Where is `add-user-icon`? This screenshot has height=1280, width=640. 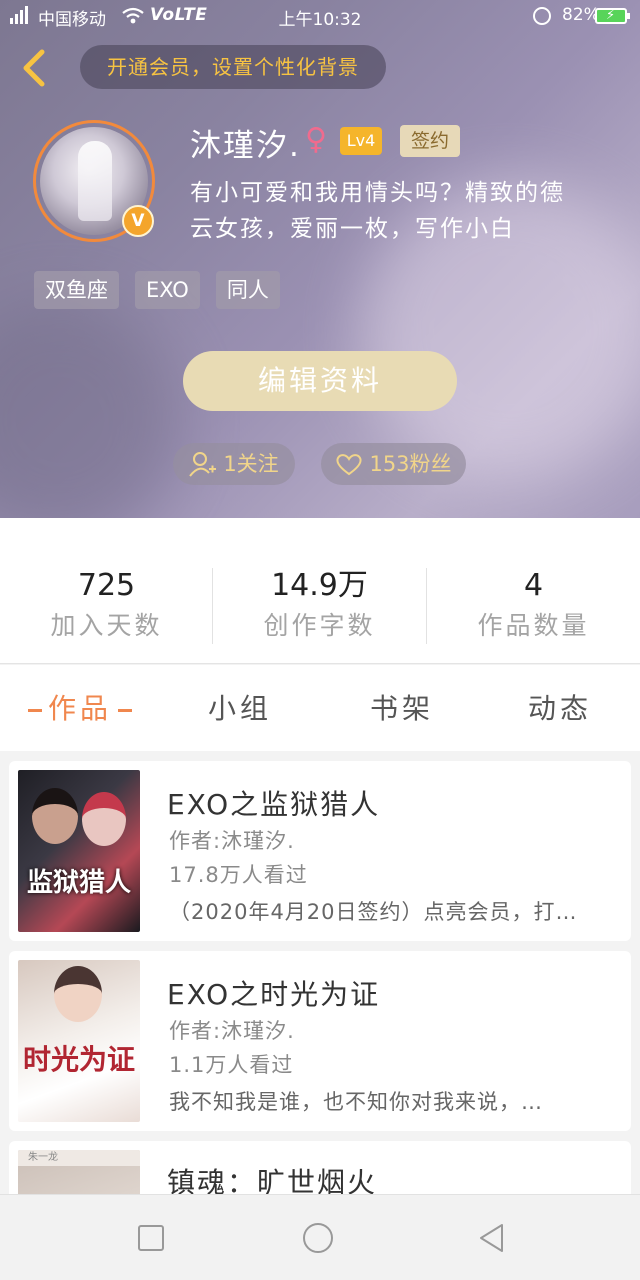
add-user-icon is located at coordinates (203, 464).